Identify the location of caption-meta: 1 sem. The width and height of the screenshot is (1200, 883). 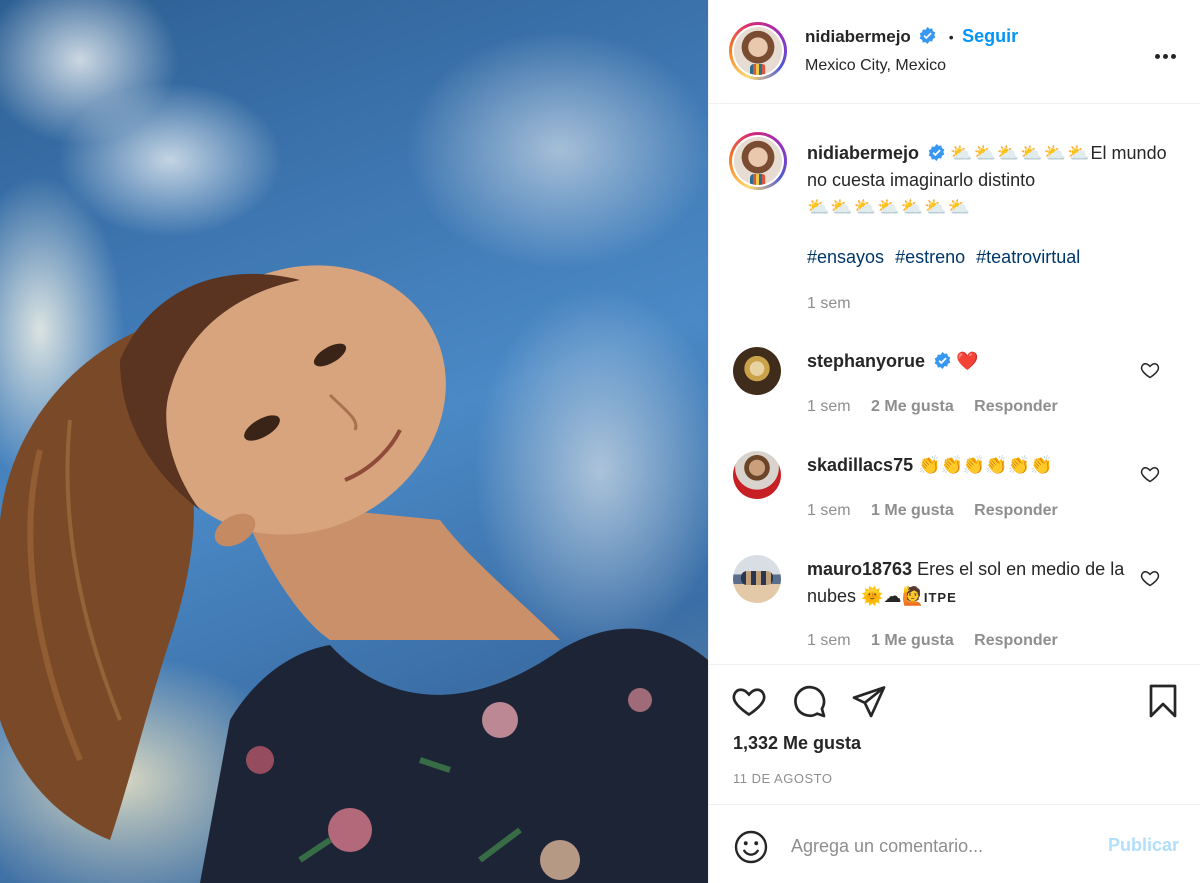
(837, 304).